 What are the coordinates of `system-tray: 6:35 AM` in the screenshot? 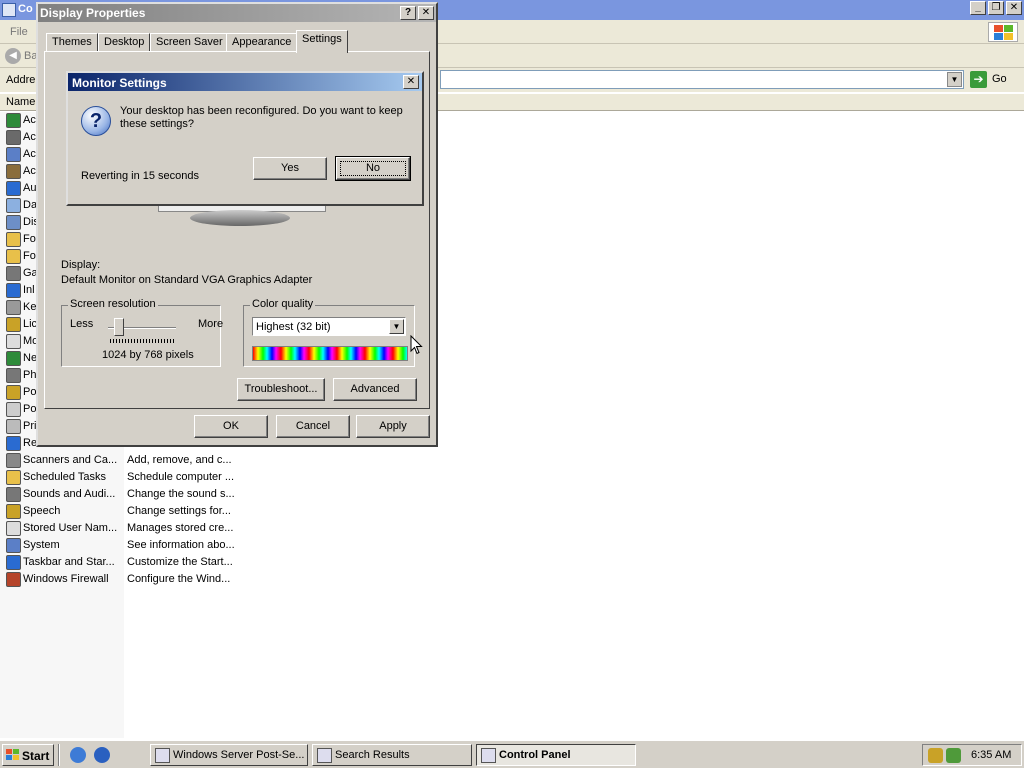 It's located at (972, 755).